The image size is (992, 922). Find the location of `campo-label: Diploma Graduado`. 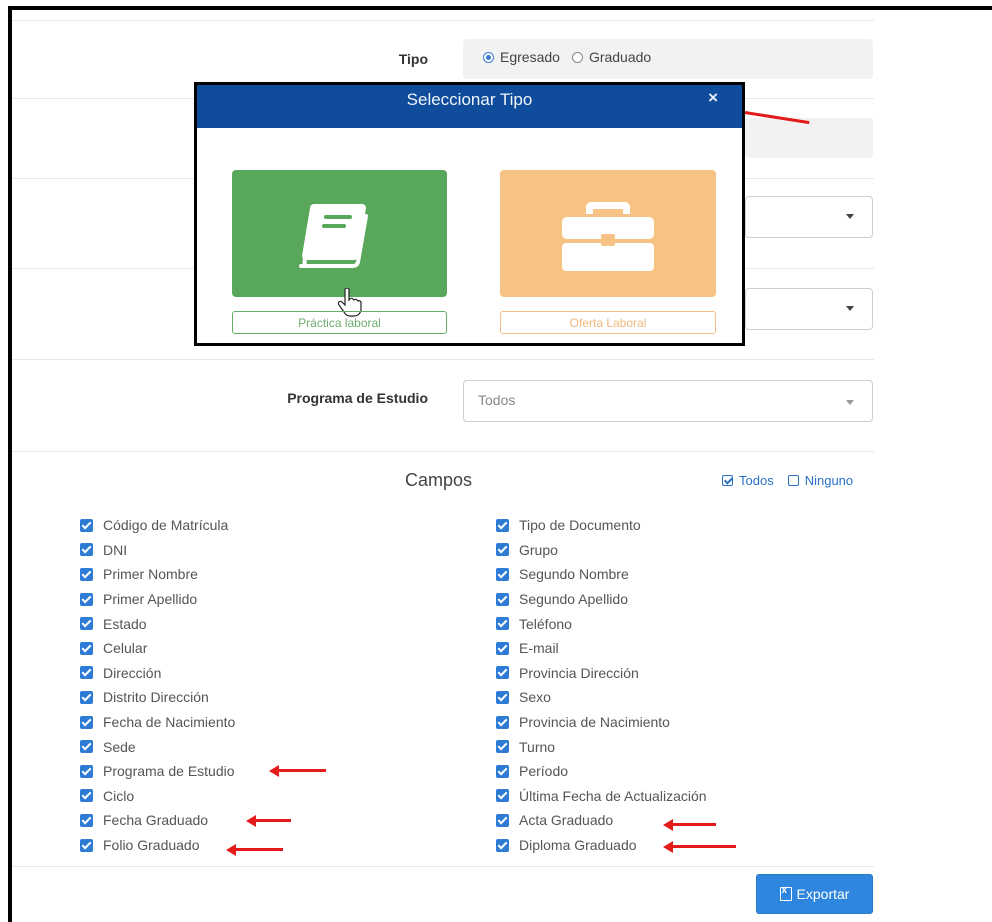

campo-label: Diploma Graduado is located at coordinates (578, 845).